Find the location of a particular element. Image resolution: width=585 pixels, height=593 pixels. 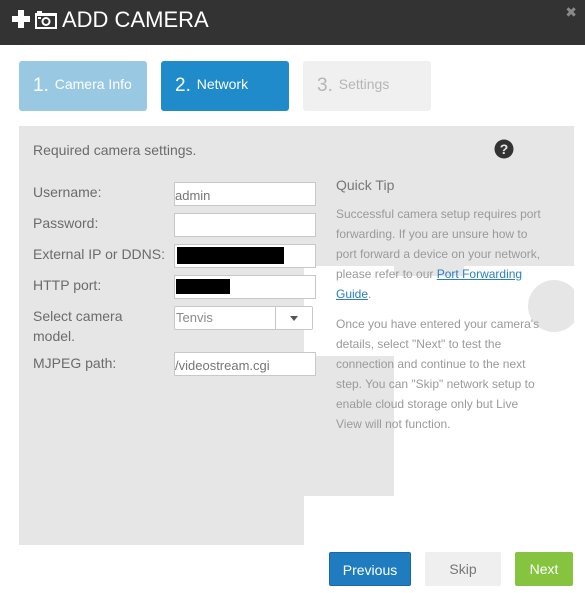

username-input is located at coordinates (245, 194).